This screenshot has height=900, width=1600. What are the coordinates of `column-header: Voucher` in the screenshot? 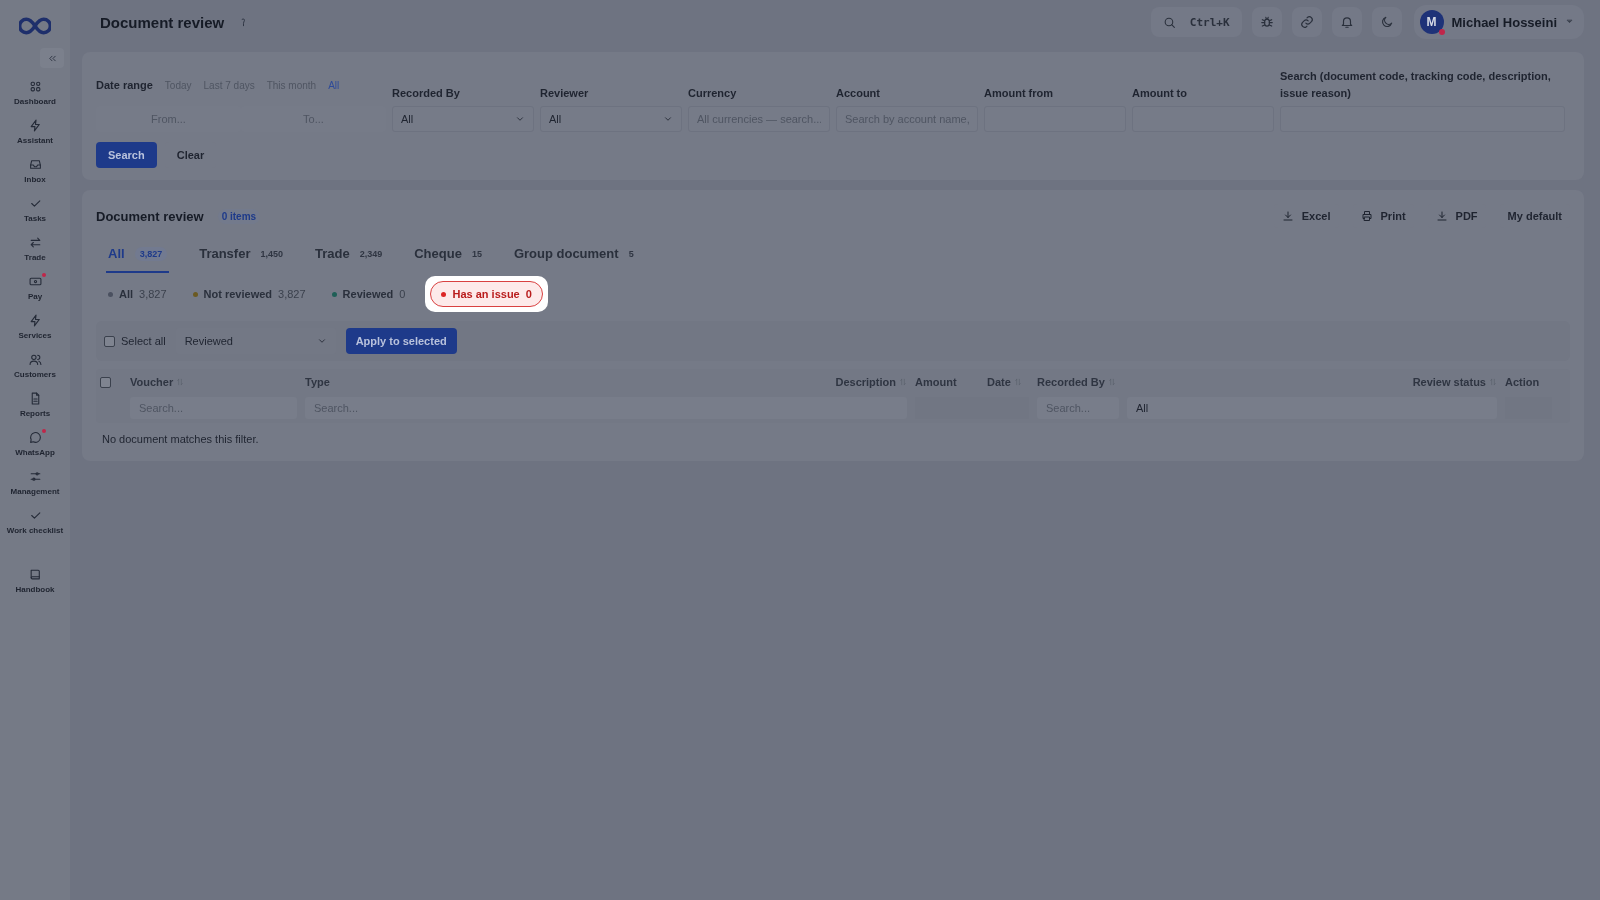 It's located at (213, 382).